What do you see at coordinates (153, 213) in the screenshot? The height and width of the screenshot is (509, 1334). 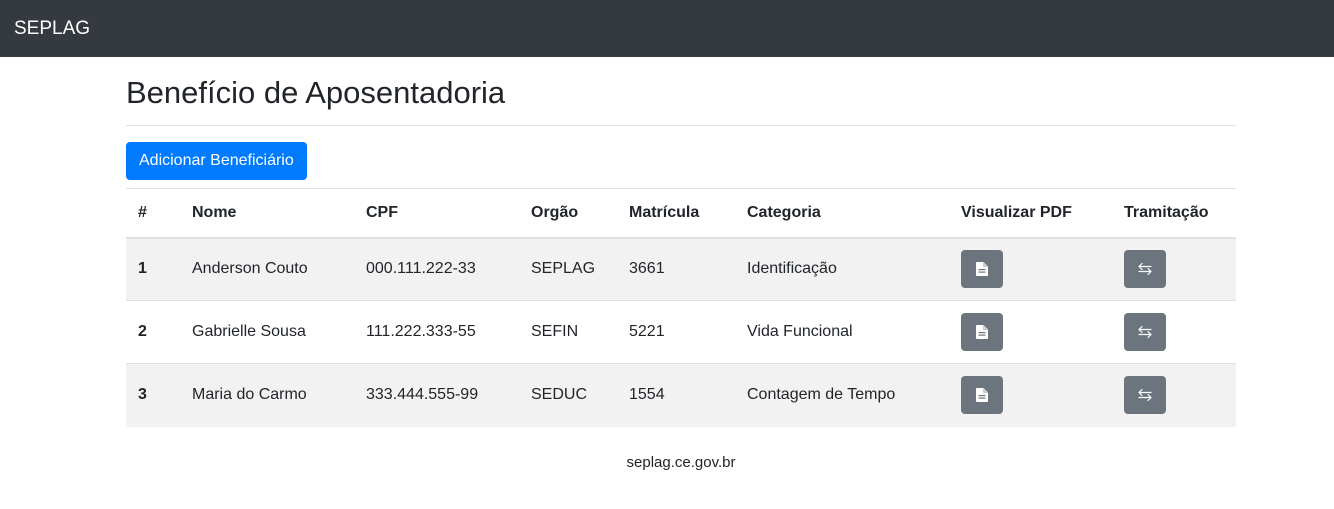 I see `header-index: #` at bounding box center [153, 213].